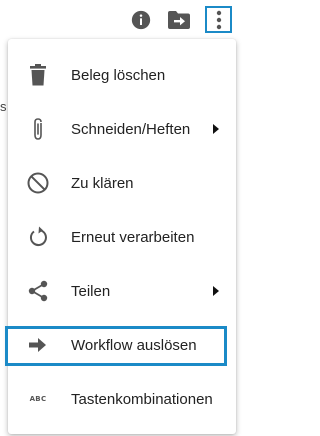 This screenshot has width=320, height=436. I want to click on menu-item-reprocess: Erneut verarbeiten, so click(122, 237).